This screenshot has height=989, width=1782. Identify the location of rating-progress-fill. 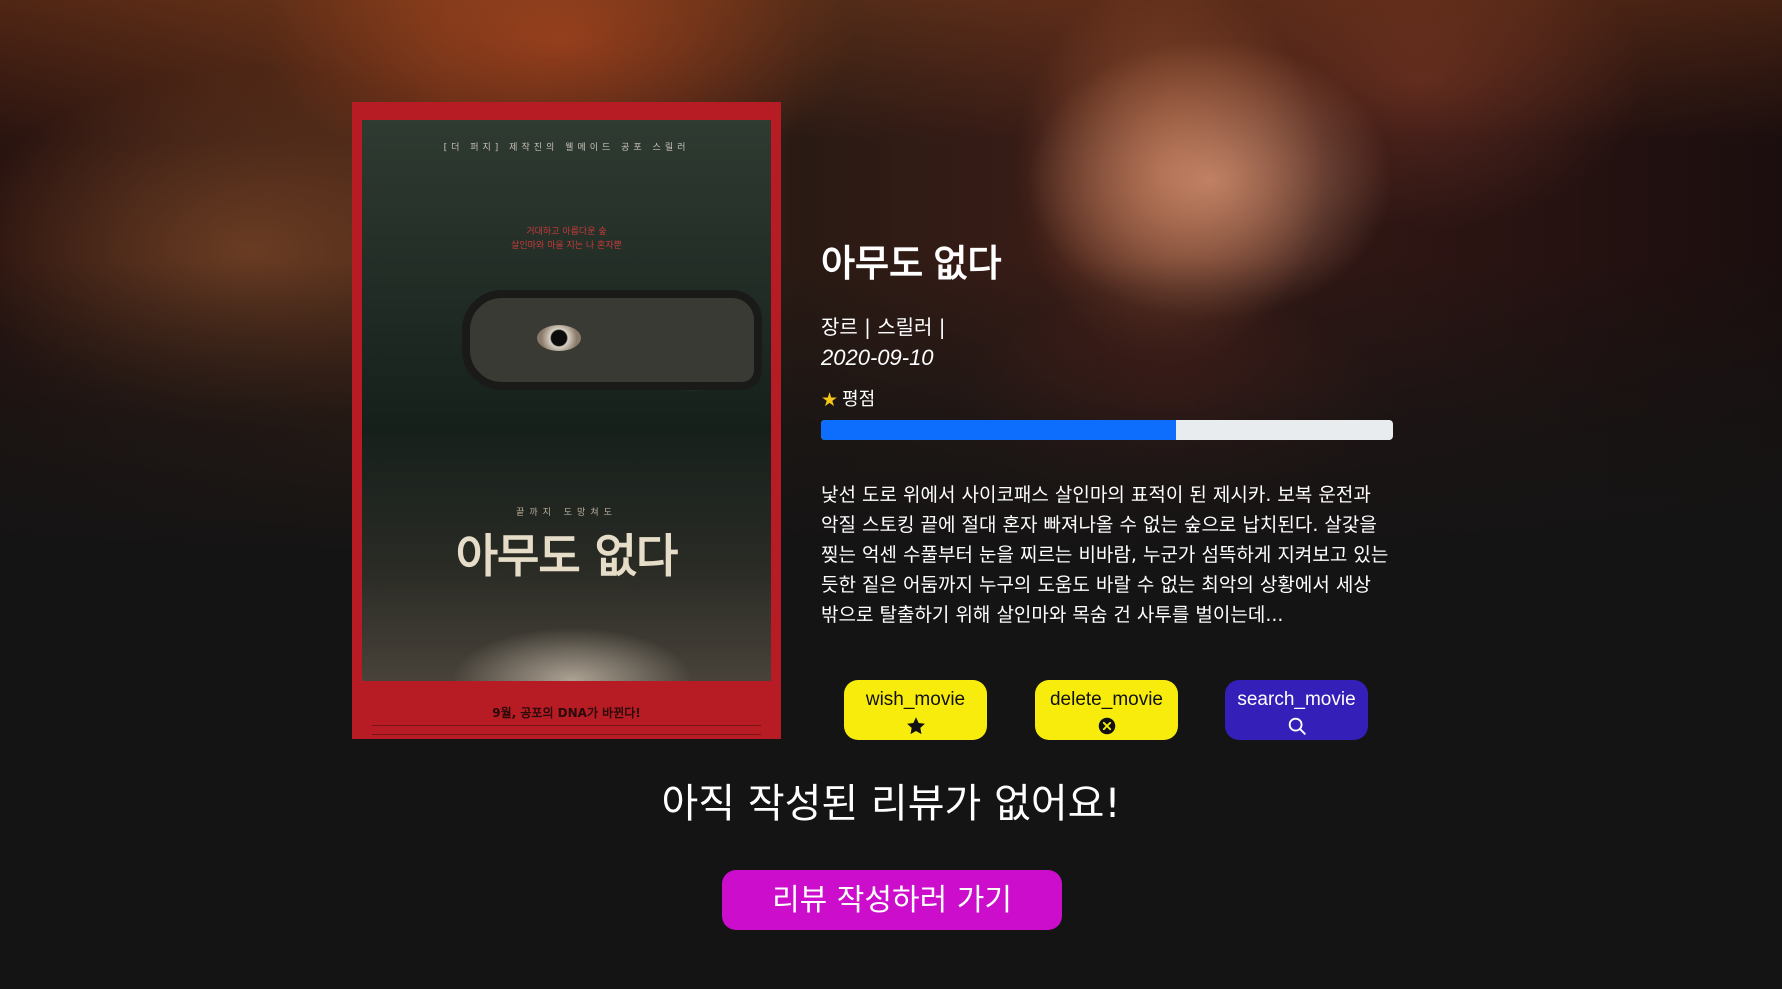
(998, 430).